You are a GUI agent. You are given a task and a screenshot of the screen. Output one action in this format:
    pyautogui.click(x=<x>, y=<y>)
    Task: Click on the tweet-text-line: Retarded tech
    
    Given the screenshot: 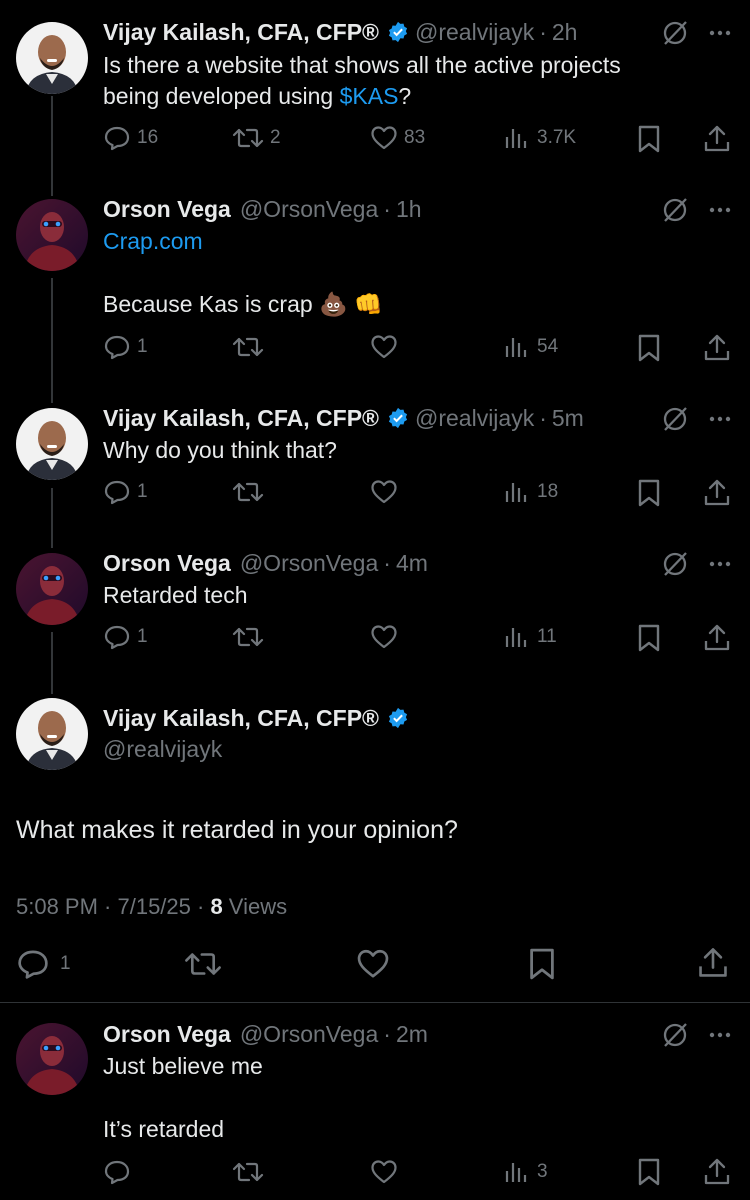 What is the action you would take?
    pyautogui.click(x=175, y=595)
    